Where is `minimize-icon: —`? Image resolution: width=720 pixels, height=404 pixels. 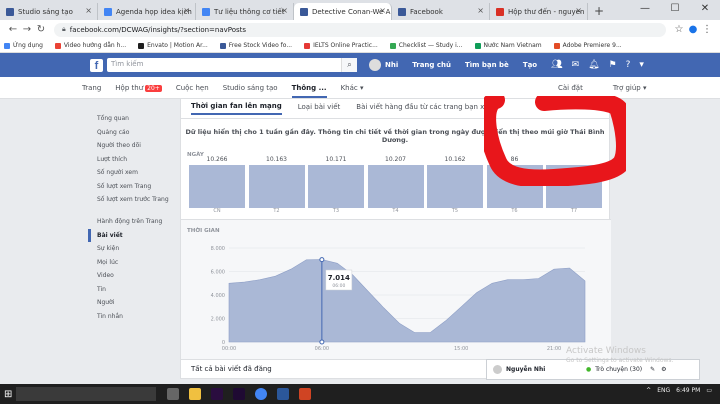 minimize-icon: — is located at coordinates (645, 10).